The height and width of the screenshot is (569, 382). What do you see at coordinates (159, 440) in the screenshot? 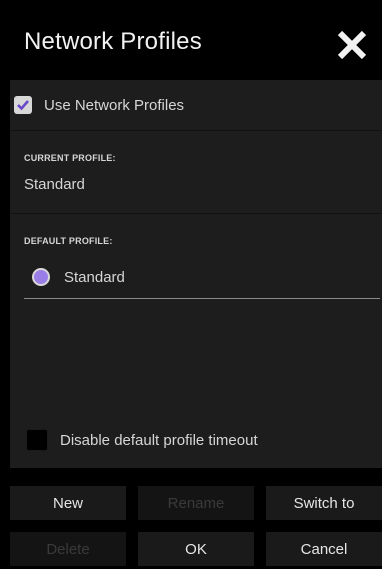
I see `disable-timeout-label: Disable default profile timeout` at bounding box center [159, 440].